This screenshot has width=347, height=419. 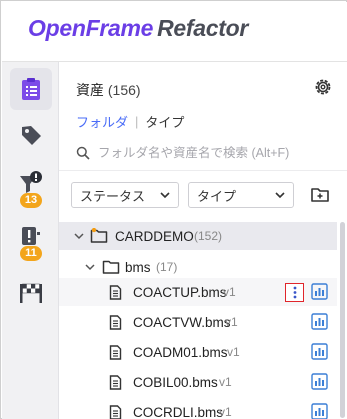 I want to click on list-item: COACTUP.bms v1, so click(x=198, y=292).